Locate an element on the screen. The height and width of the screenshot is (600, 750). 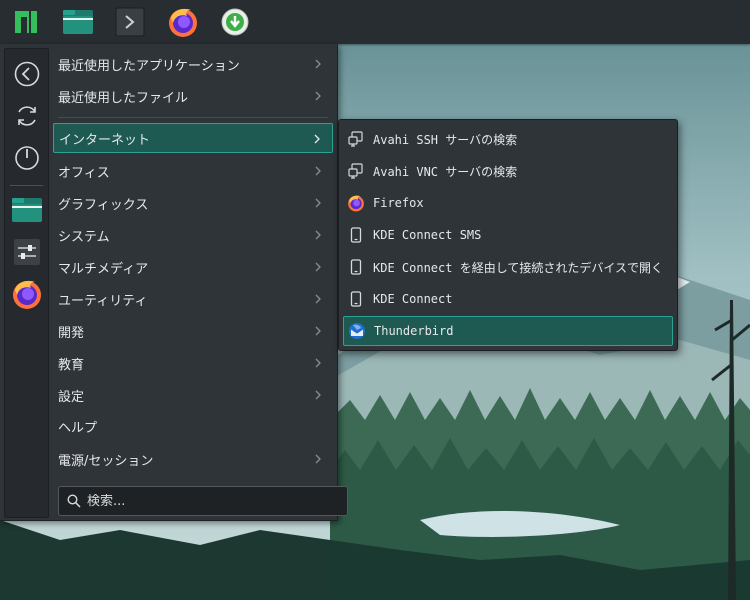
submenu-item-kdeconnect: KDE Connect is located at coordinates (508, 299).